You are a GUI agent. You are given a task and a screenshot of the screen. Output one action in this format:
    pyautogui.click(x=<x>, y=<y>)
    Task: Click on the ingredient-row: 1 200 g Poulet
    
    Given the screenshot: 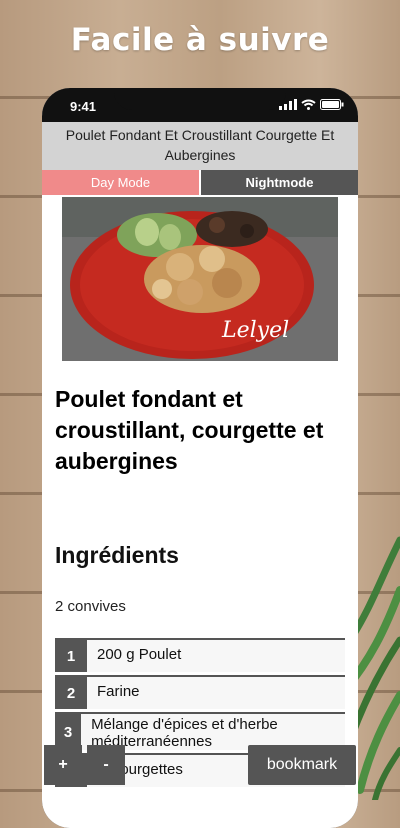 What is the action you would take?
    pyautogui.click(x=200, y=655)
    